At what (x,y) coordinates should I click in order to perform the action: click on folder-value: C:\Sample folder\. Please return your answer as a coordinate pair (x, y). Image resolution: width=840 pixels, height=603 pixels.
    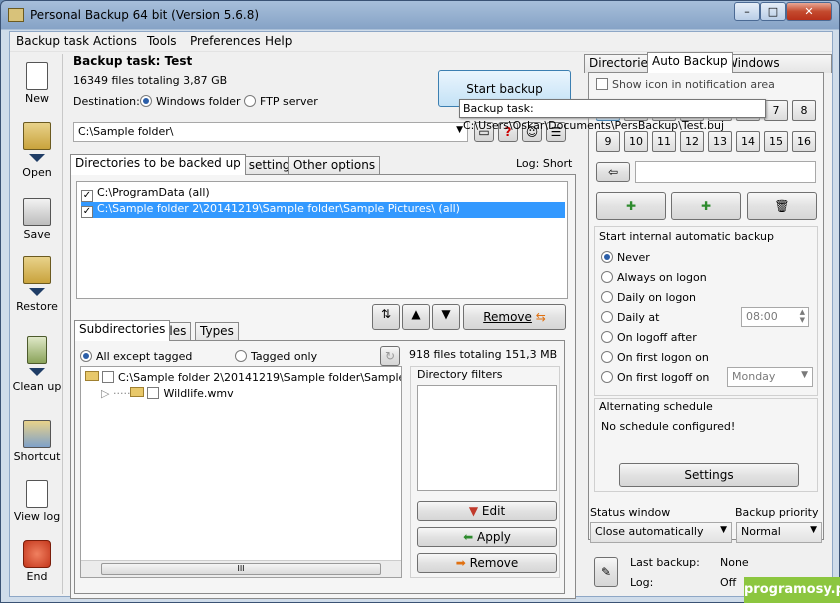
    Looking at the image, I should click on (126, 131).